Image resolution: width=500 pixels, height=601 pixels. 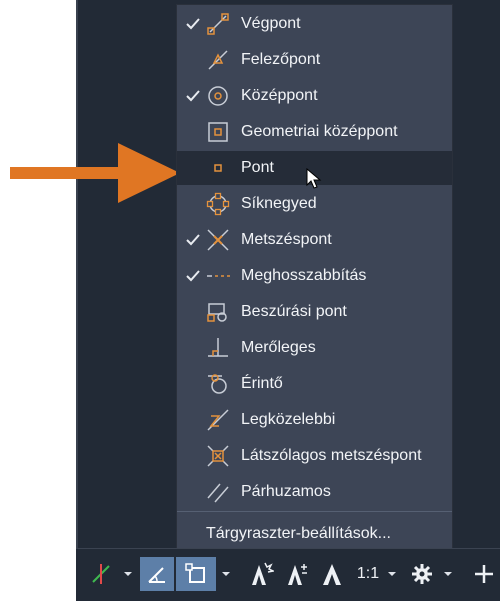 What do you see at coordinates (314, 24) in the screenshot?
I see `menu-item-endpoint: Végpont` at bounding box center [314, 24].